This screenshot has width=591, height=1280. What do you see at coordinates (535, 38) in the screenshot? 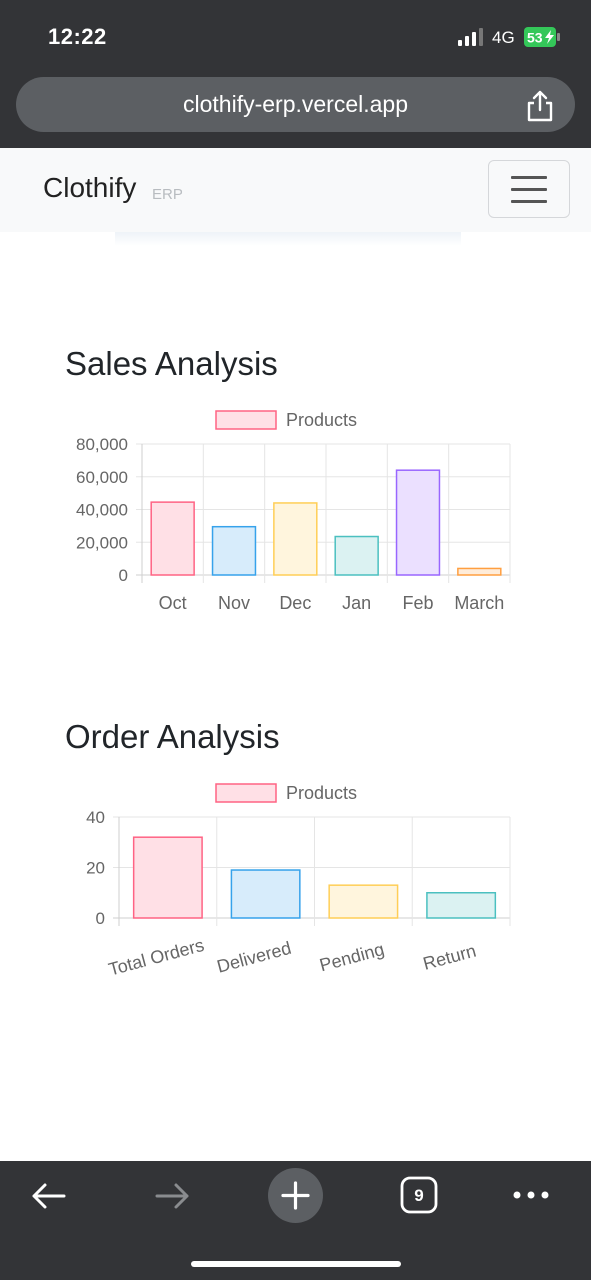
I see `battery-level: 53` at bounding box center [535, 38].